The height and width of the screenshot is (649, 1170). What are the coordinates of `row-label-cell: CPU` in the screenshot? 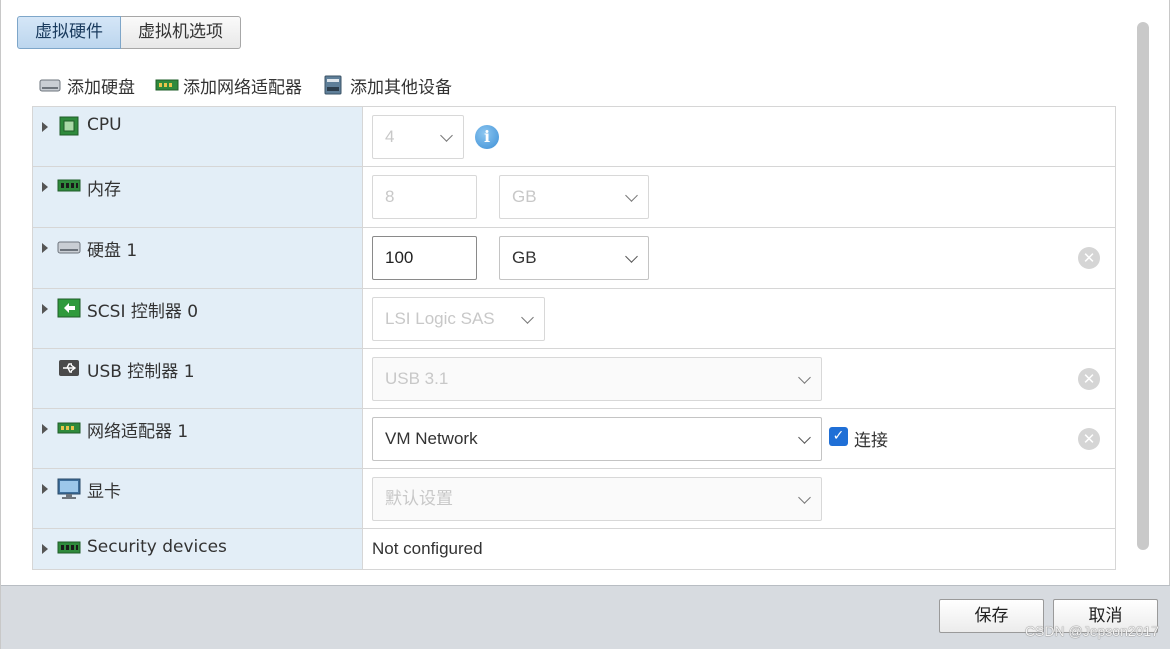 It's located at (198, 136).